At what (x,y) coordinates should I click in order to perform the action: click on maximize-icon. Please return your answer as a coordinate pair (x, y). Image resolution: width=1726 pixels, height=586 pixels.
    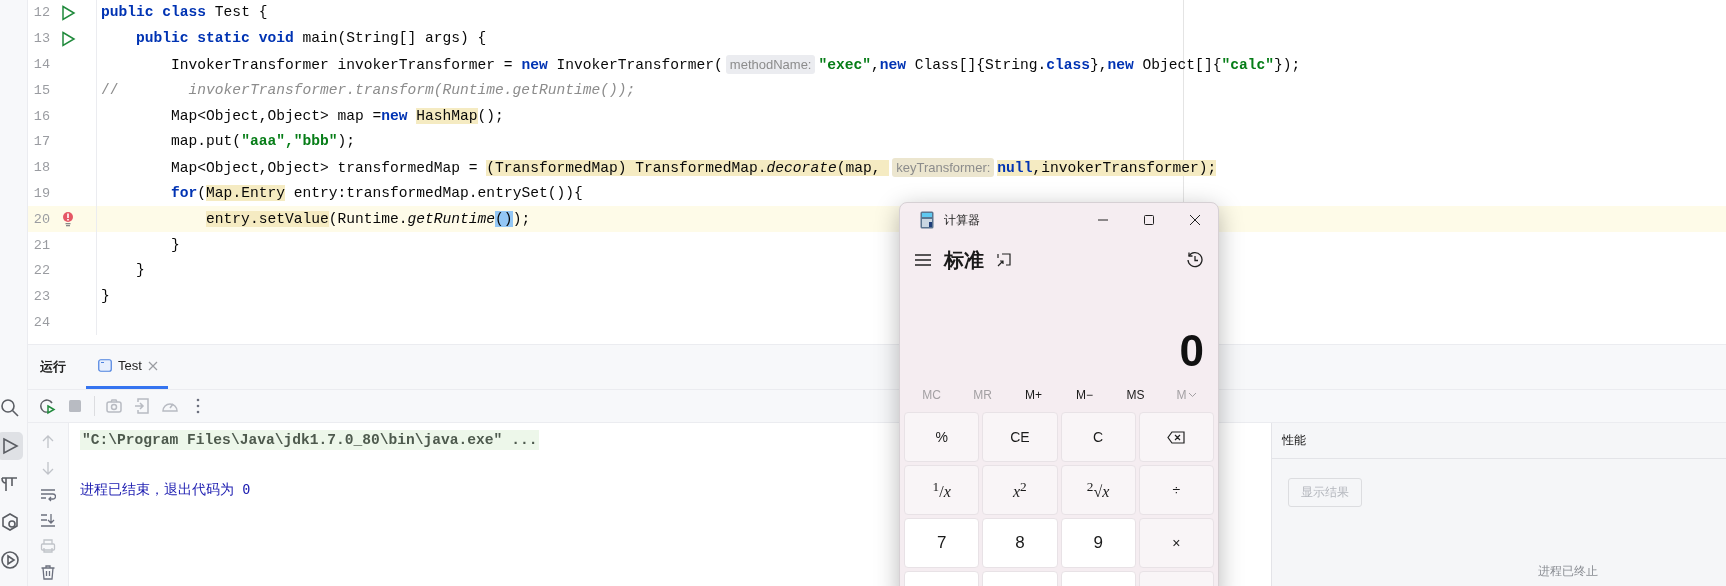
    Looking at the image, I should click on (1149, 220).